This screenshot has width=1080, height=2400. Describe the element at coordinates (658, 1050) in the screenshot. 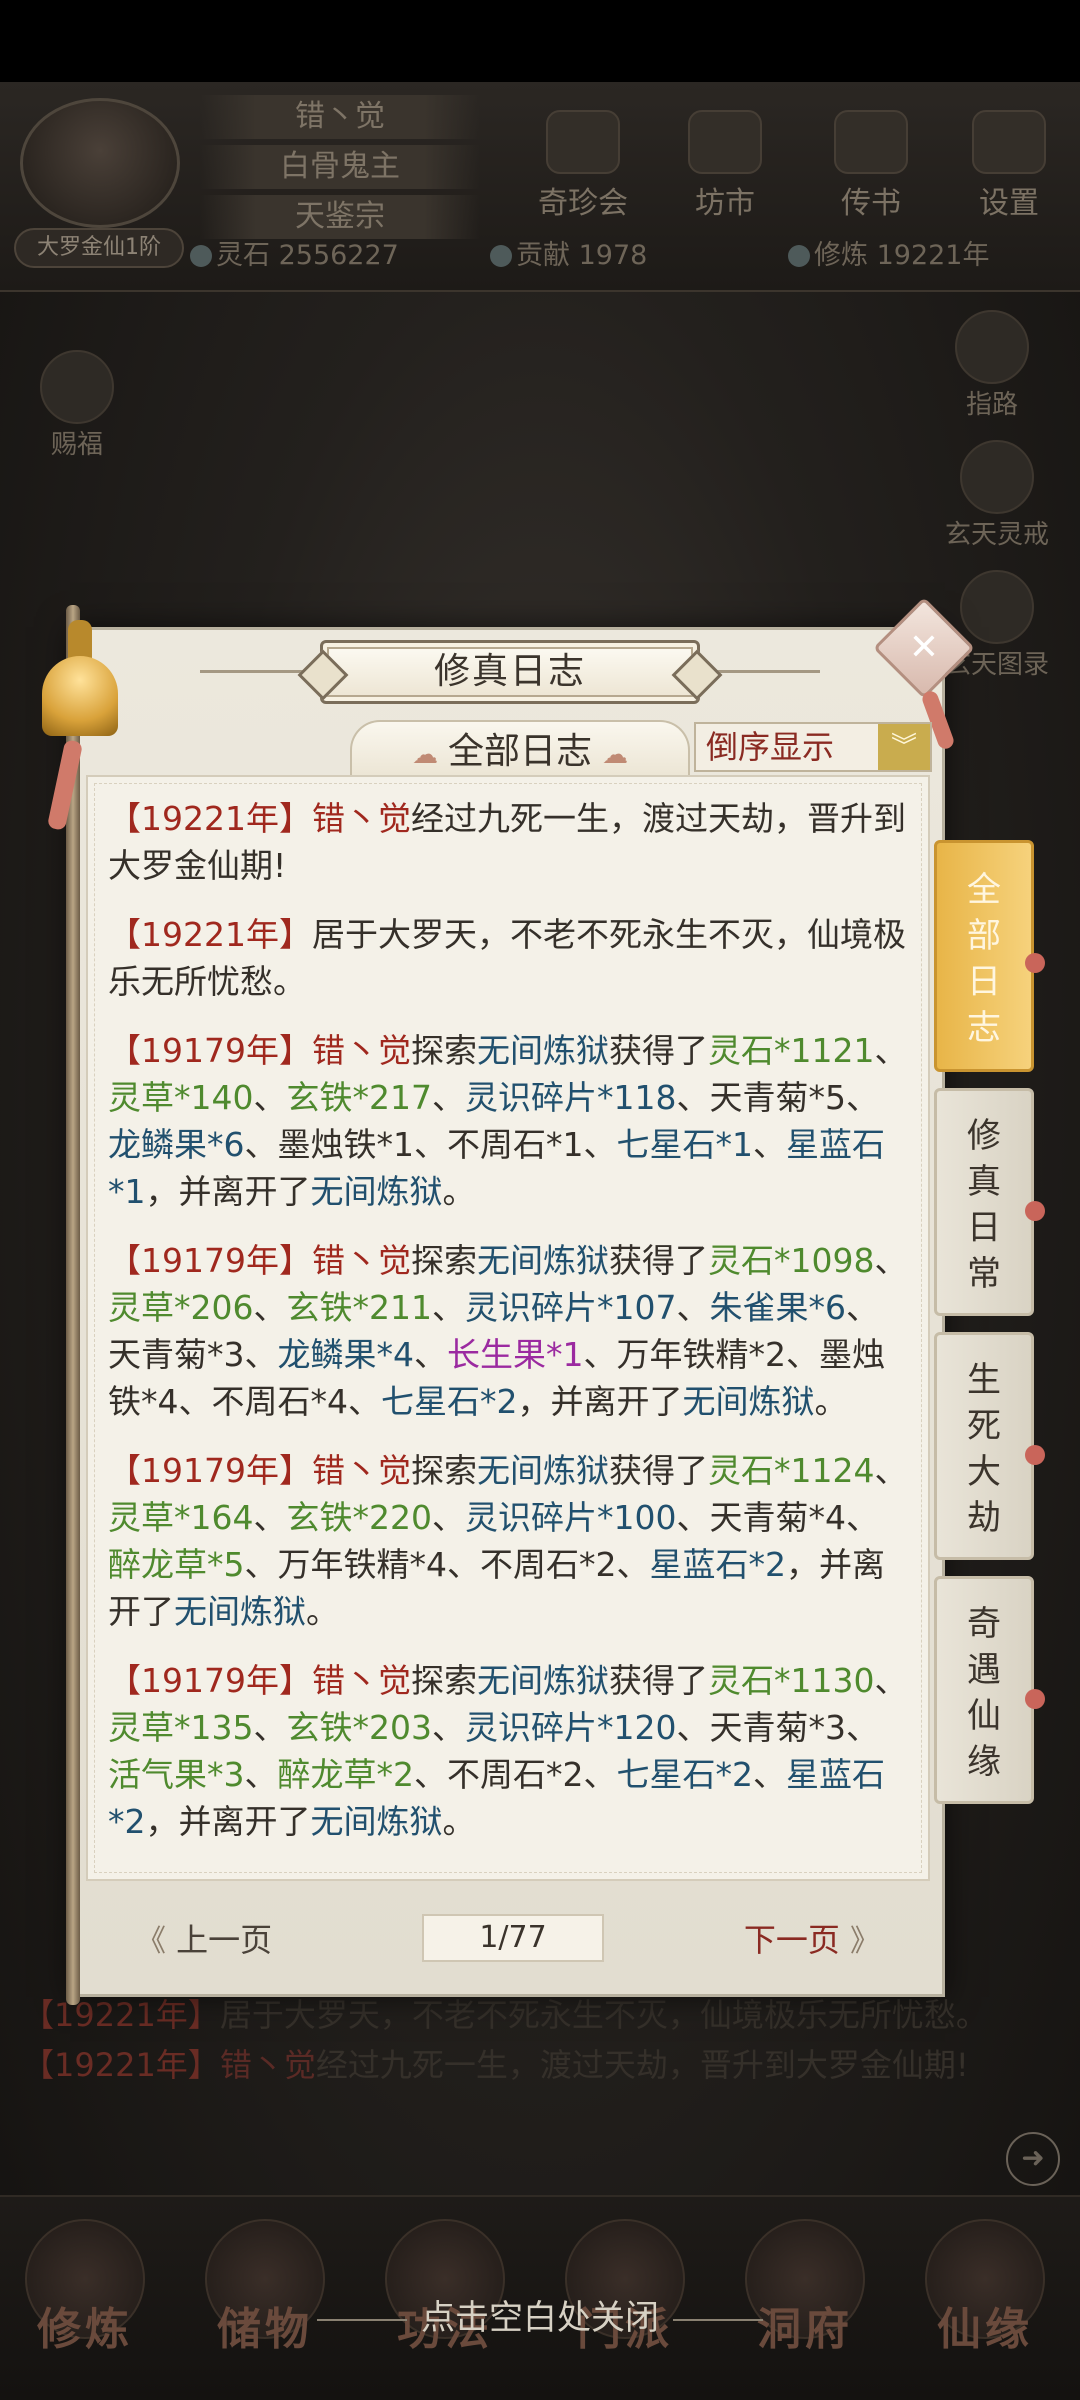

I see `log-segment-plain: 获得了` at that location.